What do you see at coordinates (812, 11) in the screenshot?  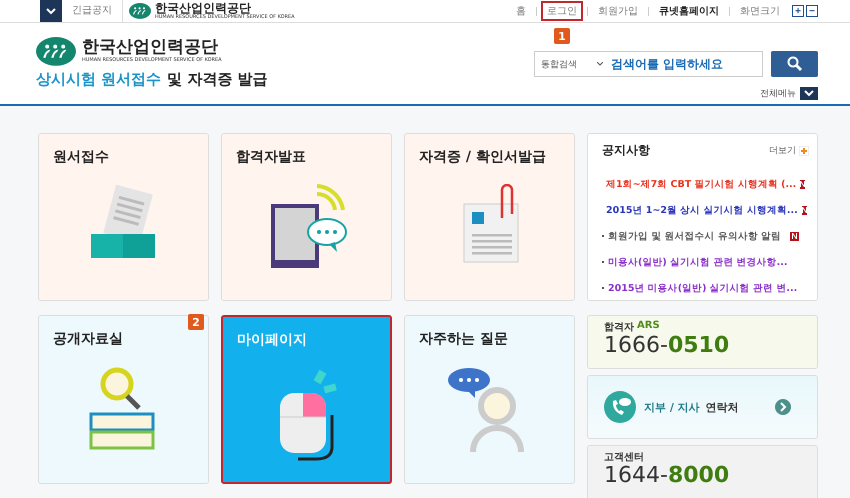 I see `zoom-button: −` at bounding box center [812, 11].